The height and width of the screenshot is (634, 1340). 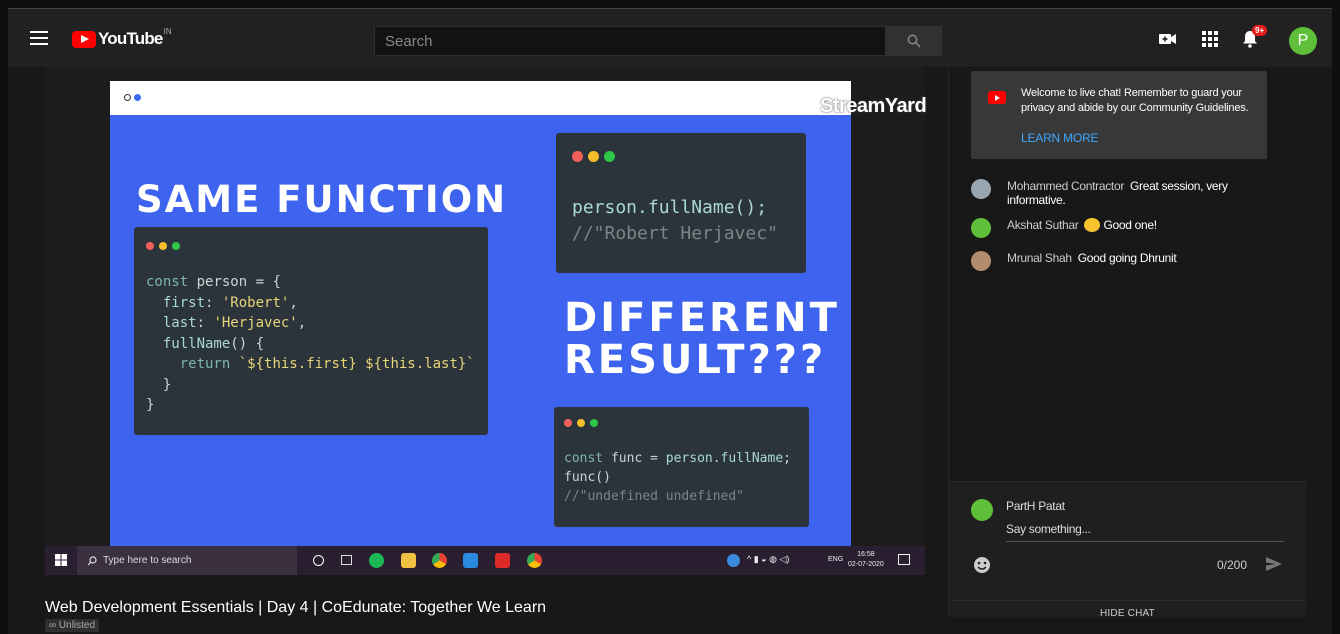 I want to click on code-line: func(), so click(x=587, y=477).